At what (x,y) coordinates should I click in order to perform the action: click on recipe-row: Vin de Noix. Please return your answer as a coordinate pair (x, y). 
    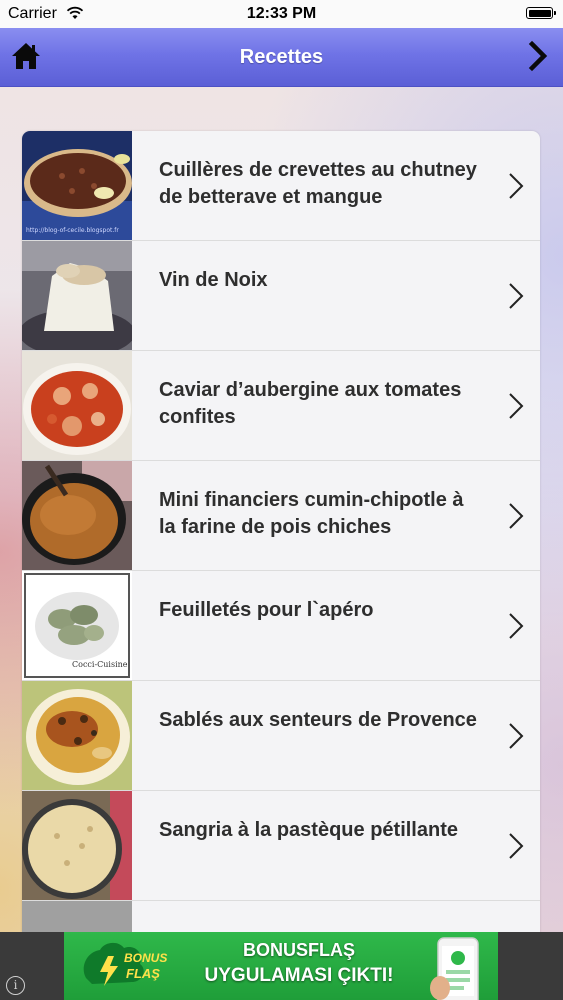
    Looking at the image, I should click on (281, 296).